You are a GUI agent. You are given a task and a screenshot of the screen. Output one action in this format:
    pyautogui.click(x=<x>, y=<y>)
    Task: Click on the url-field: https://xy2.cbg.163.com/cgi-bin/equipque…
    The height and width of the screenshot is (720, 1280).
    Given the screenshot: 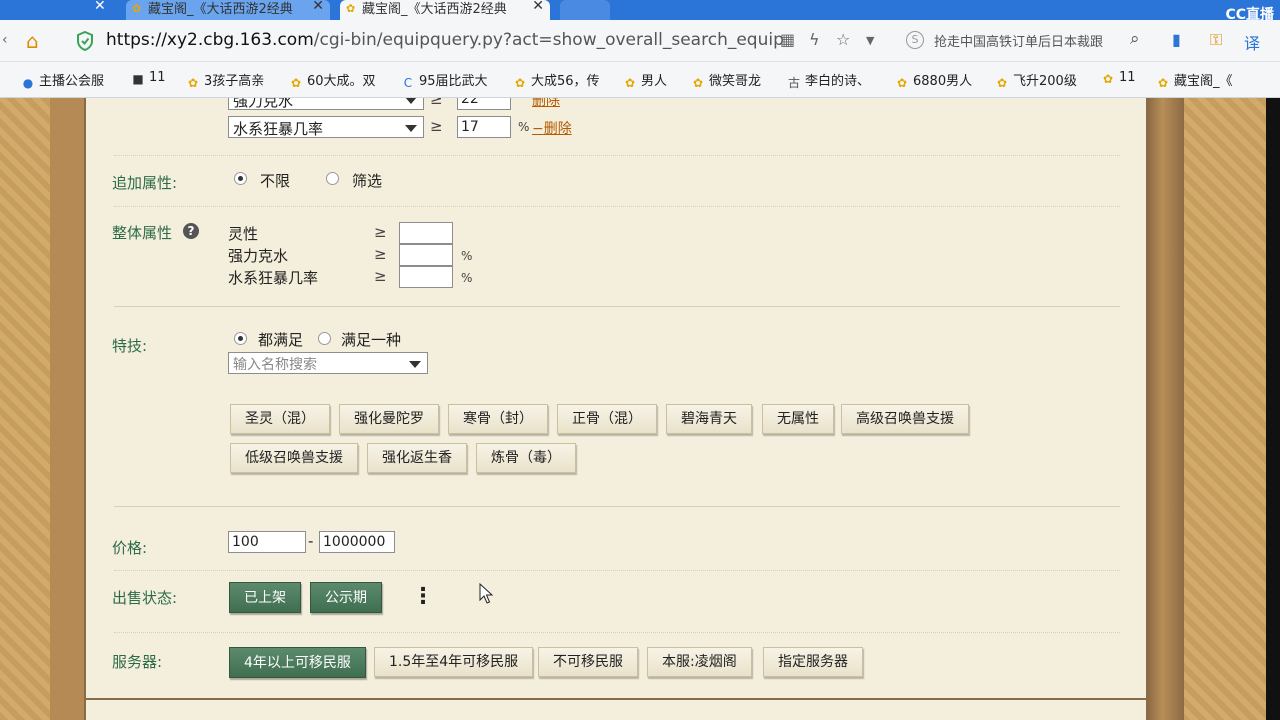 What is the action you would take?
    pyautogui.click(x=445, y=40)
    